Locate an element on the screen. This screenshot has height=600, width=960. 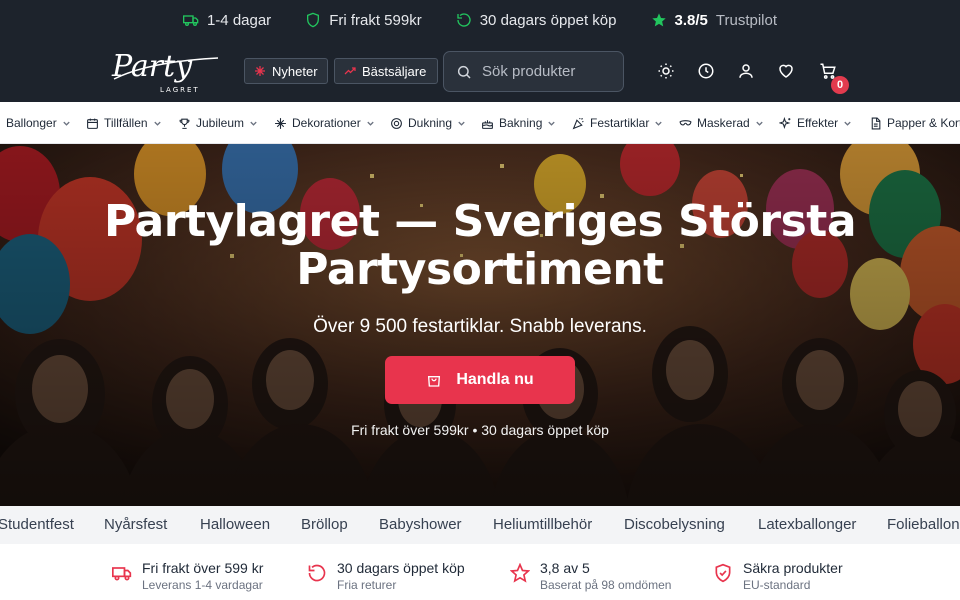
nav-item-label: Dukning is located at coordinates (430, 123).